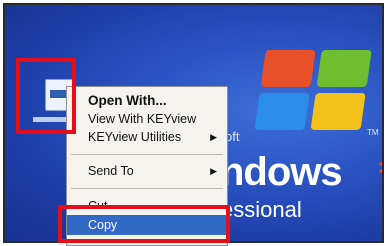 This screenshot has width=387, height=246. What do you see at coordinates (281, 172) in the screenshot?
I see `windows-wordmark: ndows` at bounding box center [281, 172].